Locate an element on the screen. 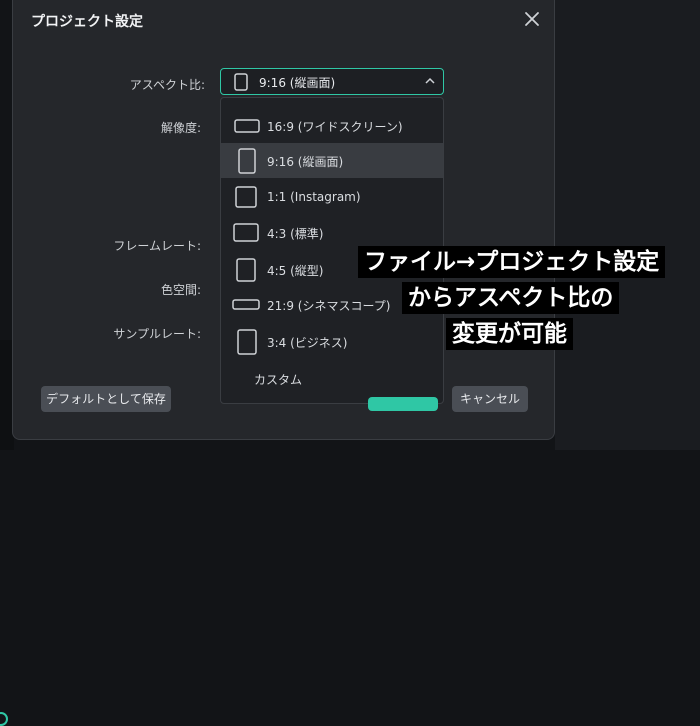  option-label: 9:16 (縦画面) is located at coordinates (305, 162).